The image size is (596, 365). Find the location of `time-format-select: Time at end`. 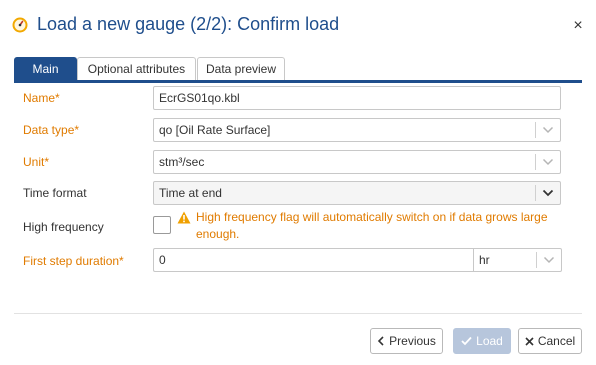

time-format-select: Time at end is located at coordinates (357, 193).